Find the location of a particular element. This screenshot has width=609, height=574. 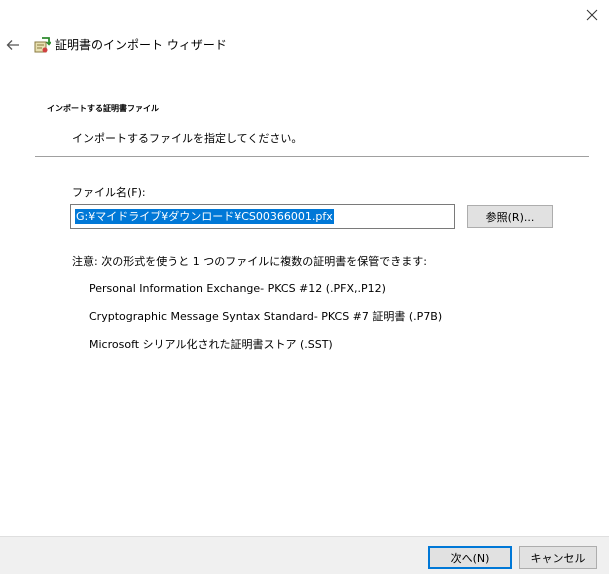

back-button is located at coordinates (13, 45).